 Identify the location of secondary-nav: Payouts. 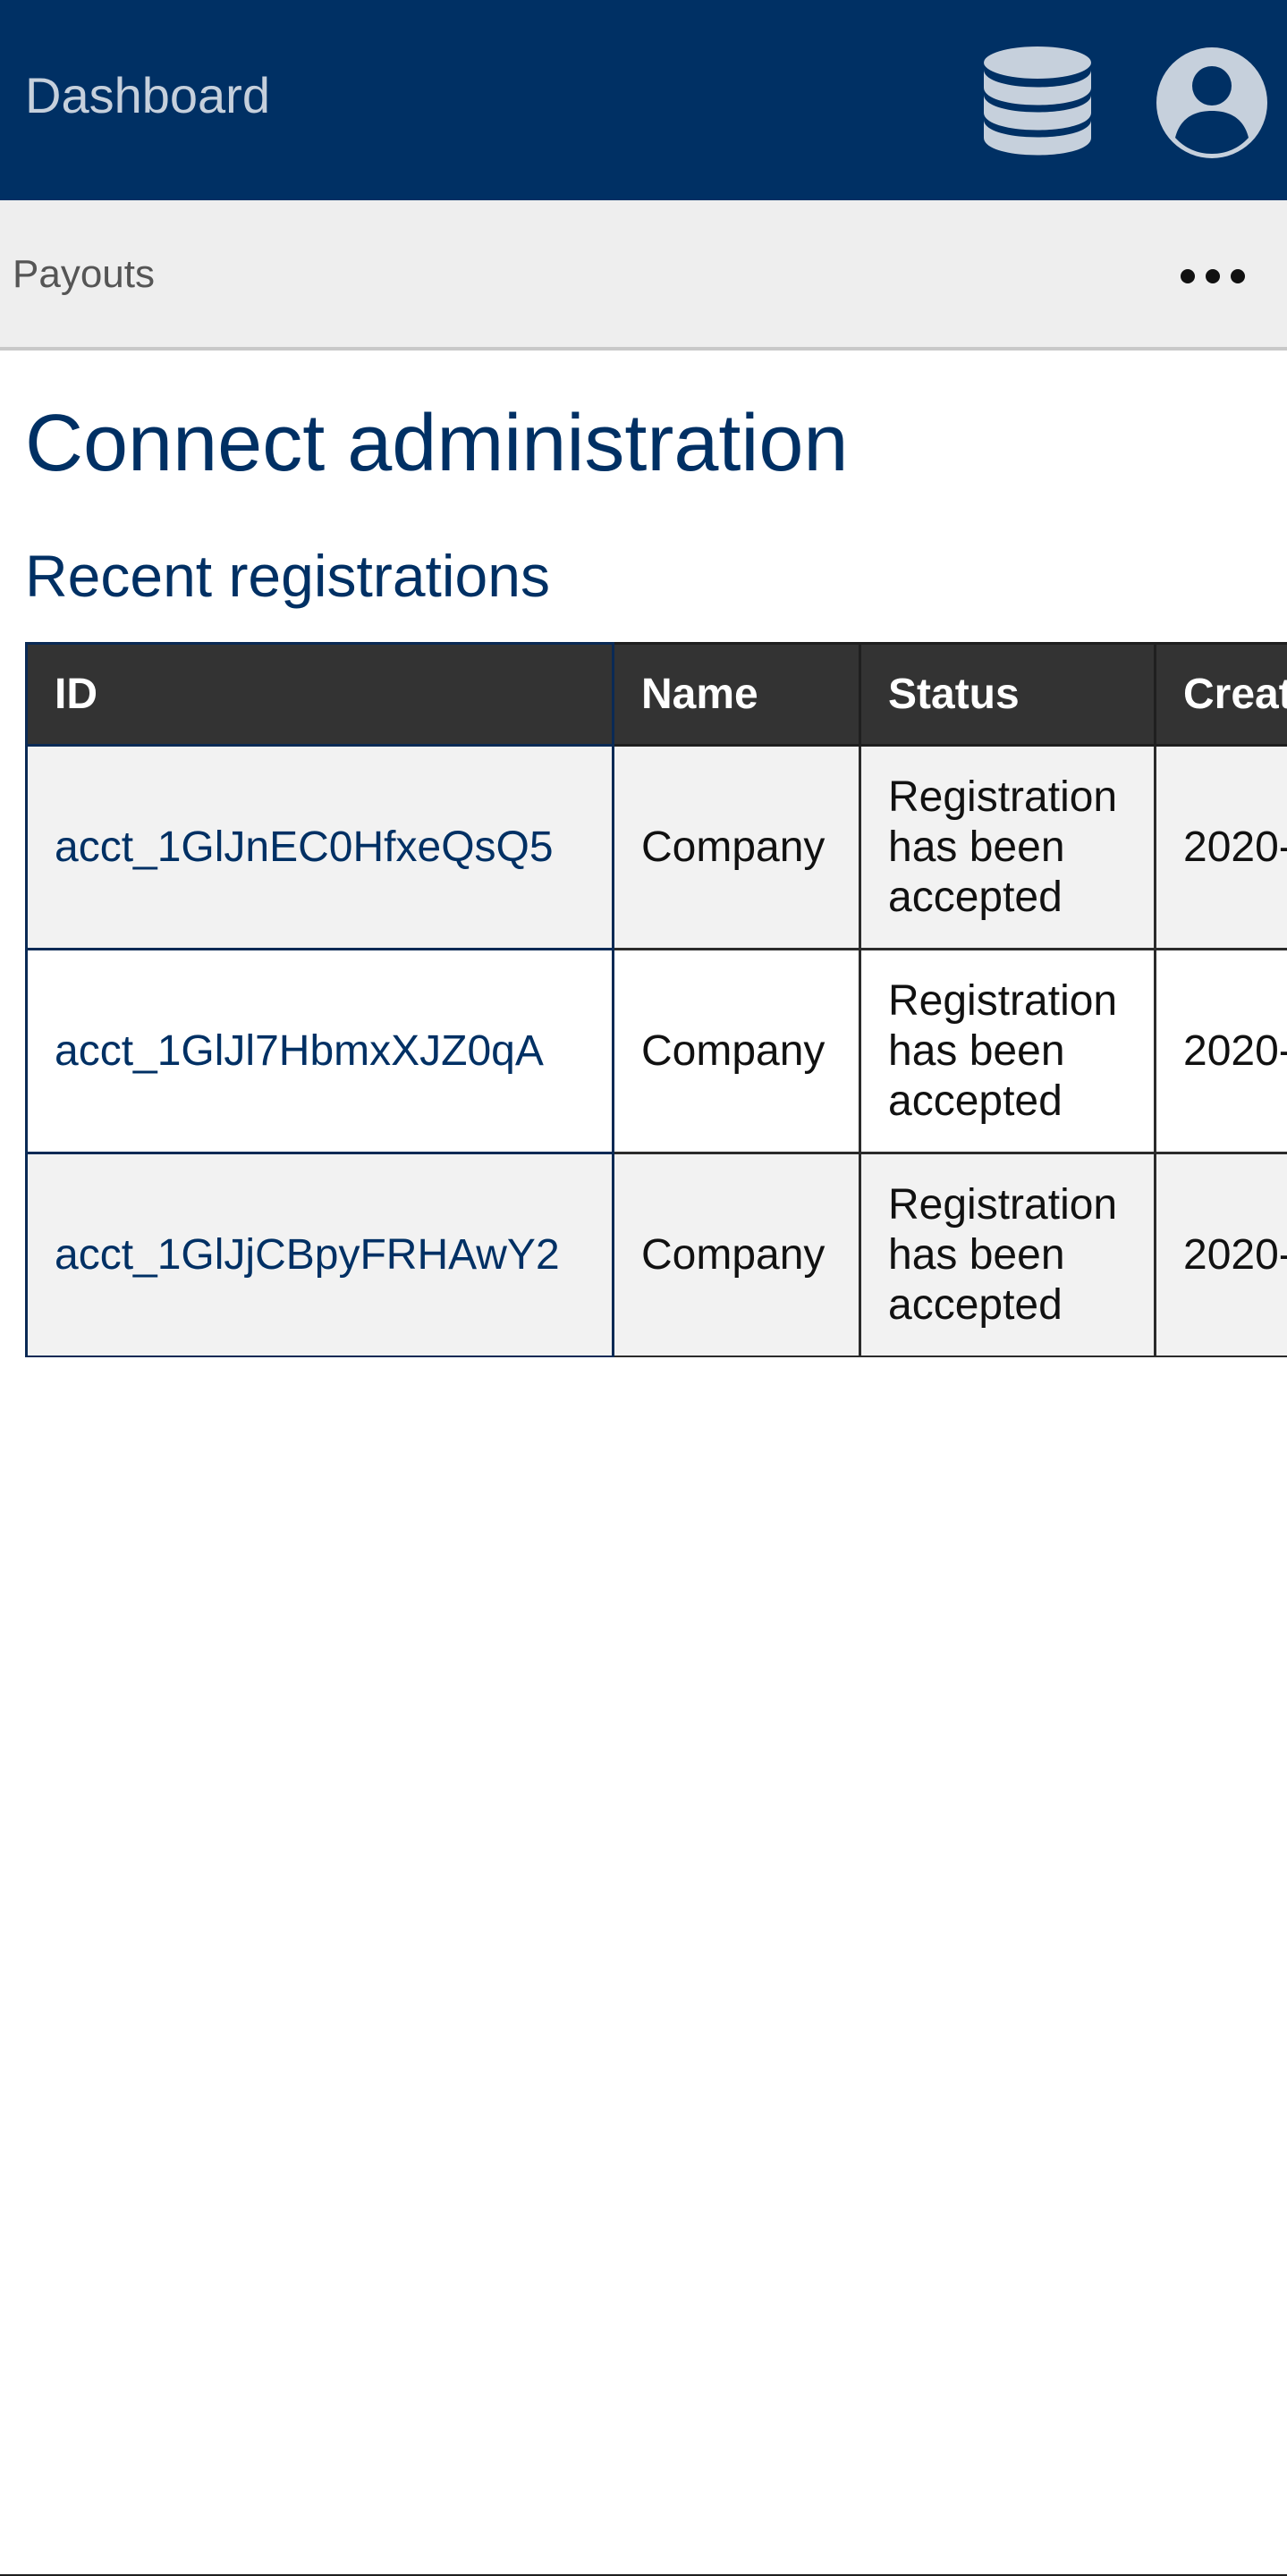
(643, 275).